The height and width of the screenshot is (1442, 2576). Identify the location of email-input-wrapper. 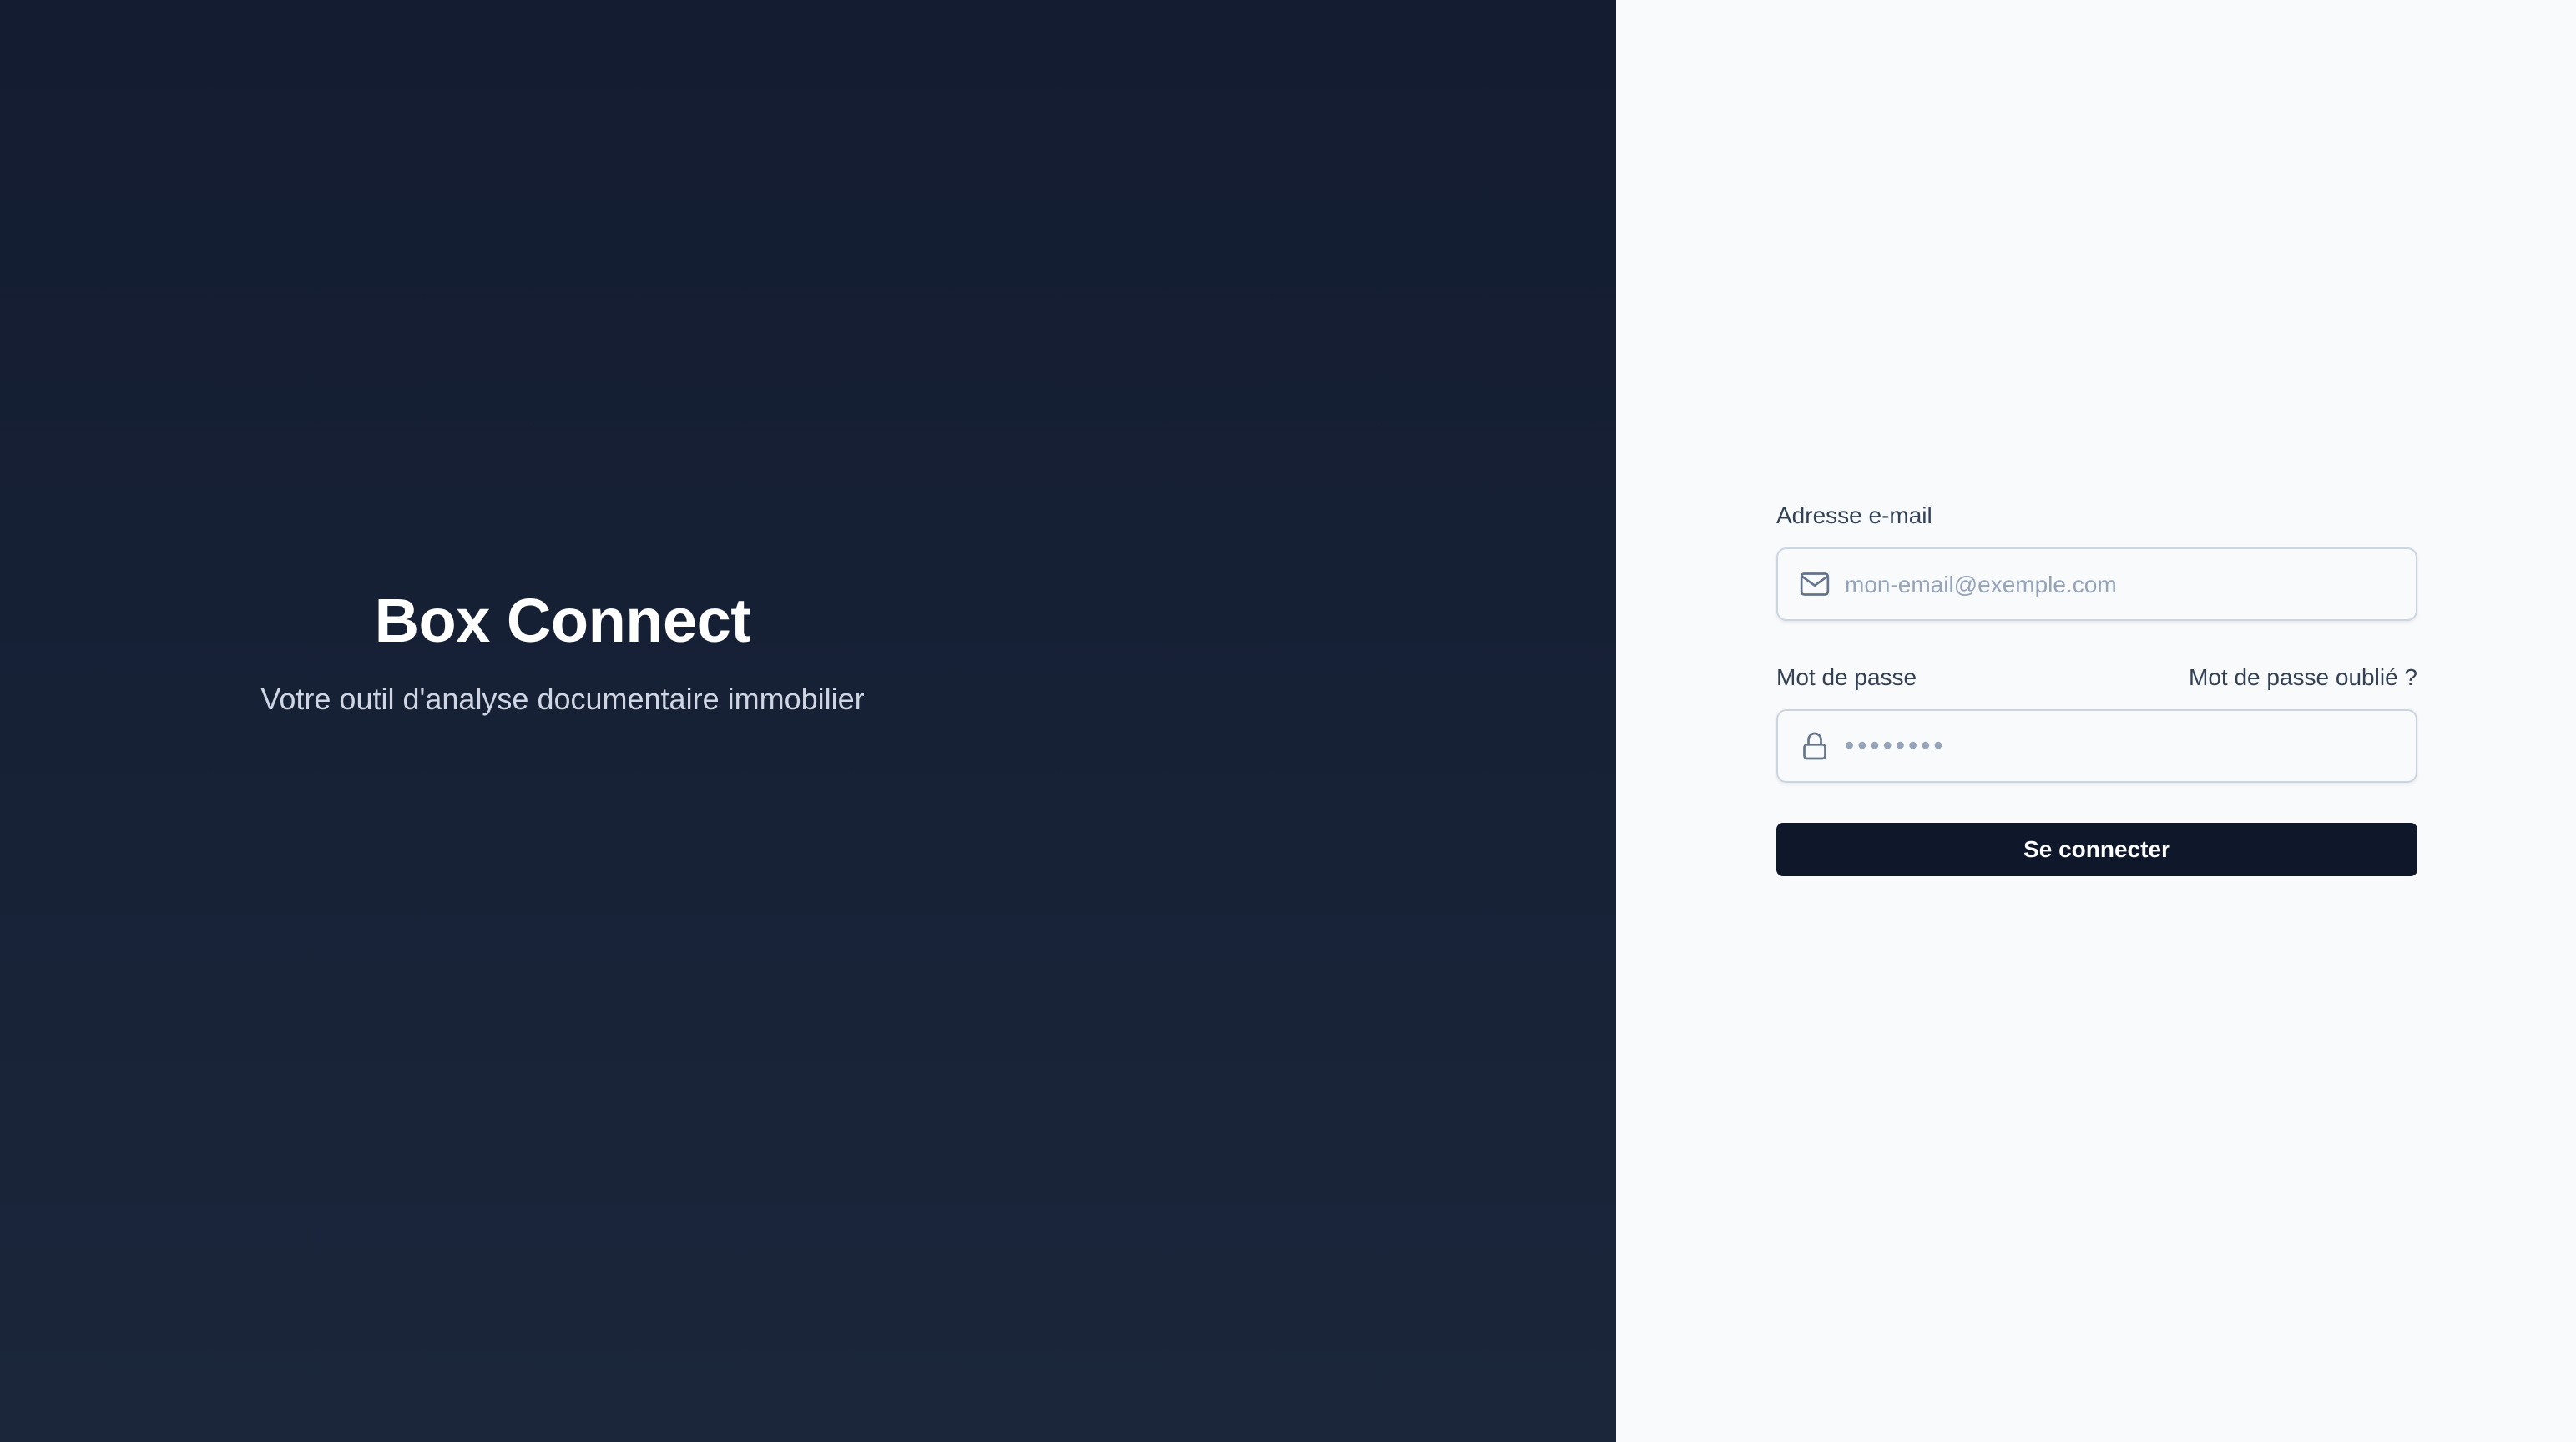
(2096, 584).